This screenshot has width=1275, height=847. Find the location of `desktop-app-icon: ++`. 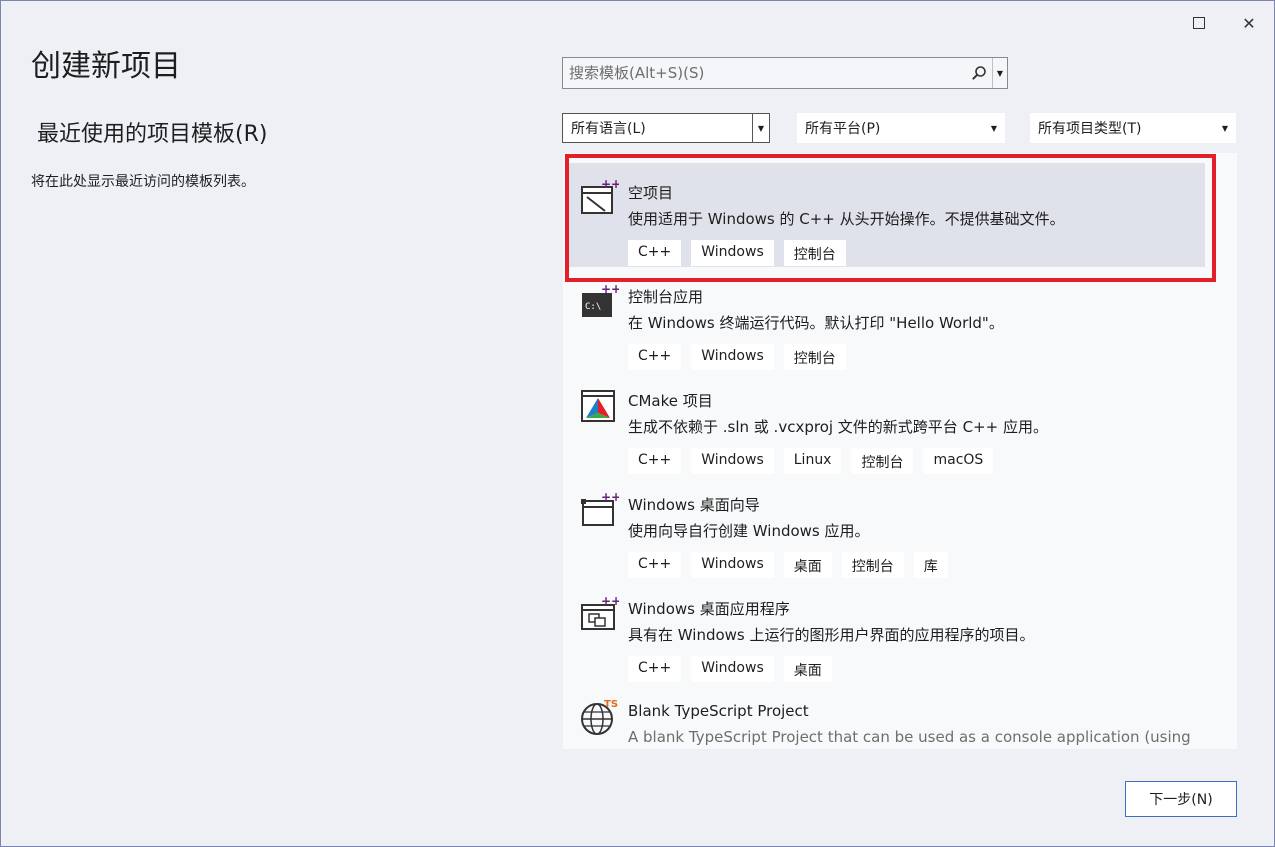

desktop-app-icon: ++ is located at coordinates (600, 612).